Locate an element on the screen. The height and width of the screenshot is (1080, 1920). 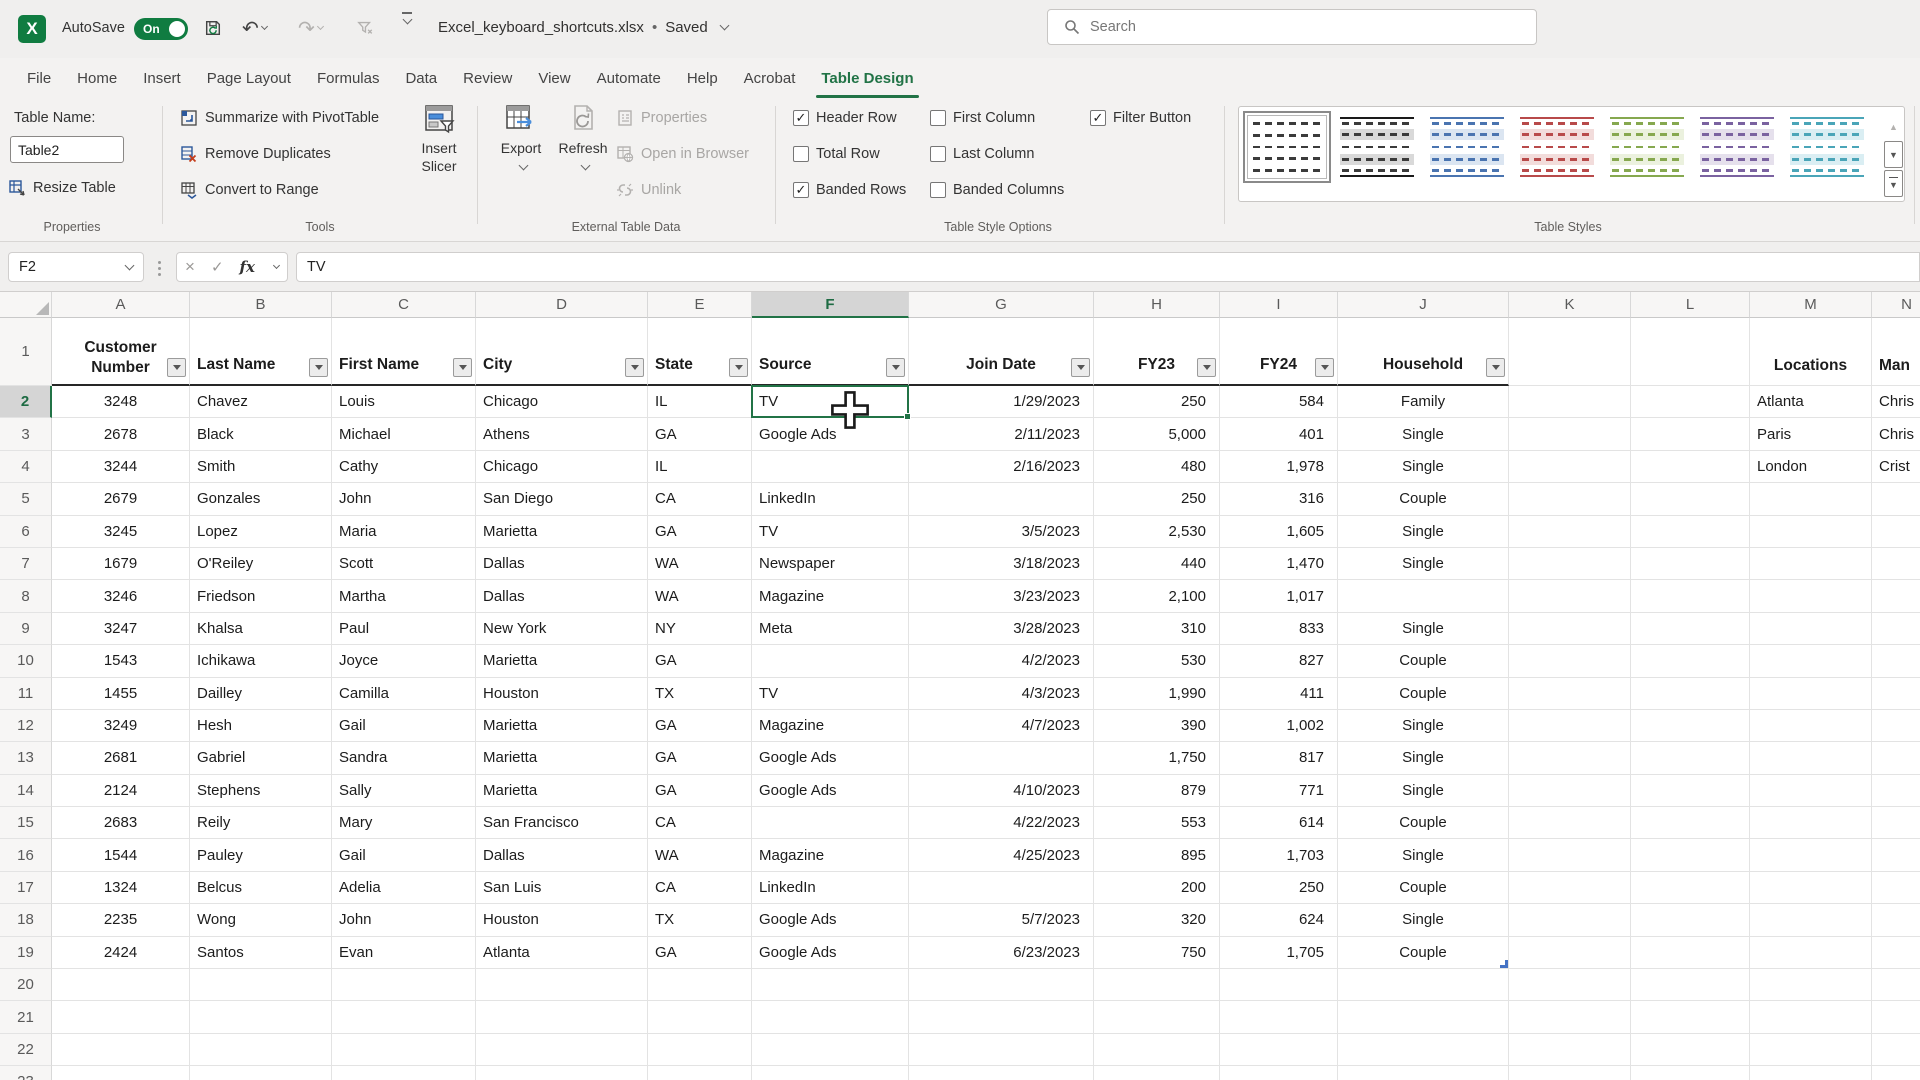
cell-C15: Mary is located at coordinates (404, 823).